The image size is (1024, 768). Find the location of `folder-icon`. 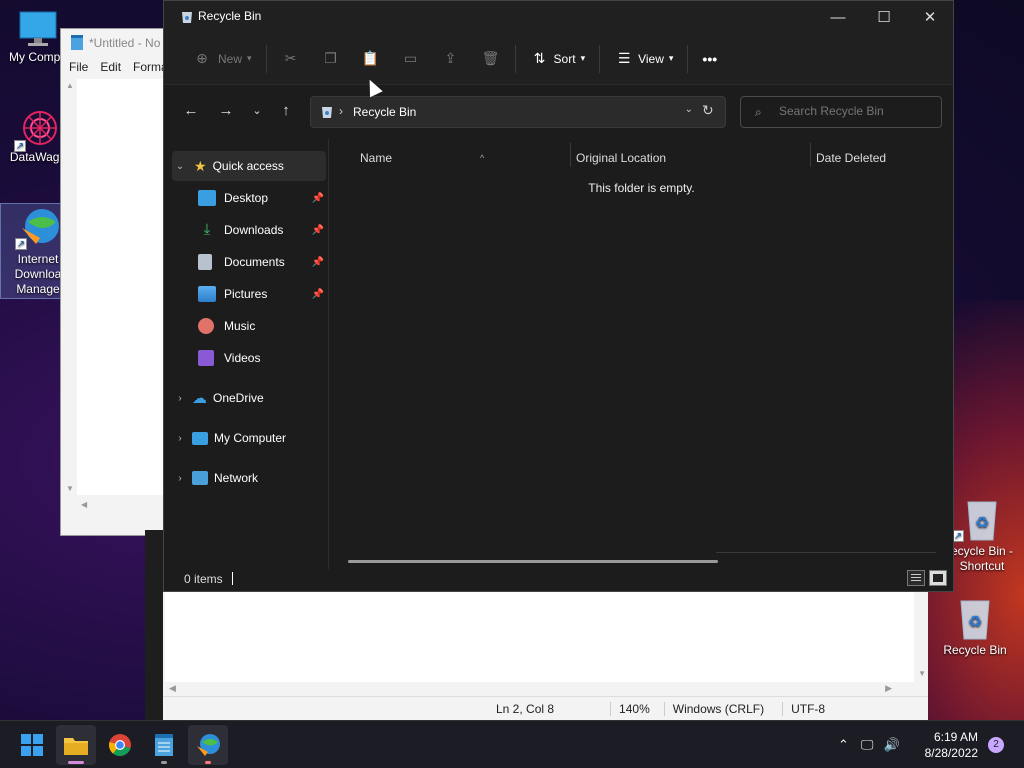

folder-icon is located at coordinates (76, 746).